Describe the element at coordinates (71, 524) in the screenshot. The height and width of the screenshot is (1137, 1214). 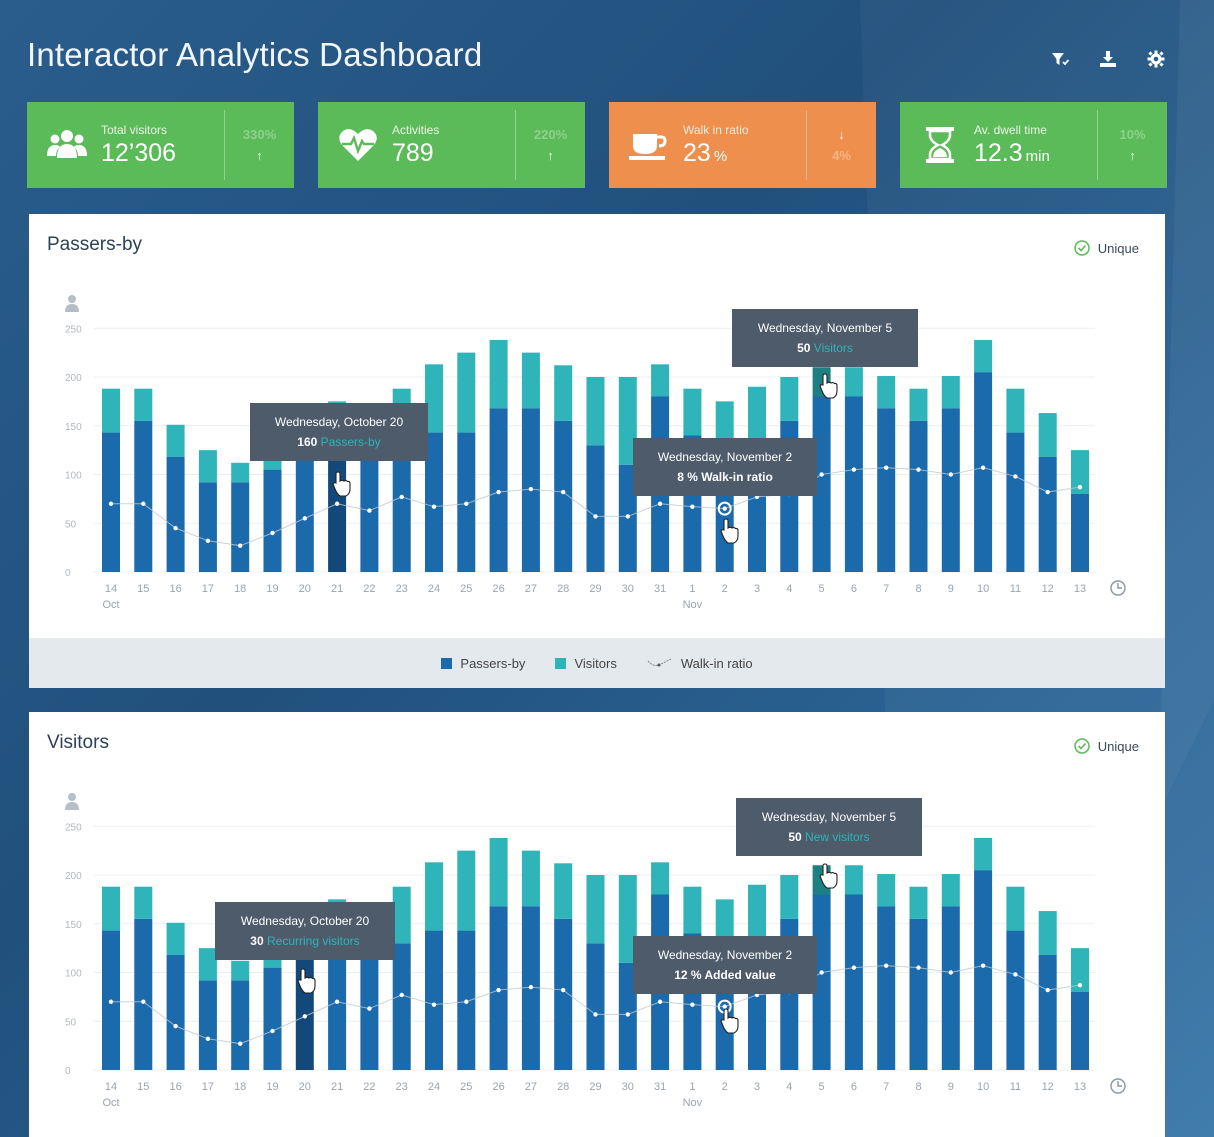
I see `y-tick-label: 50` at that location.